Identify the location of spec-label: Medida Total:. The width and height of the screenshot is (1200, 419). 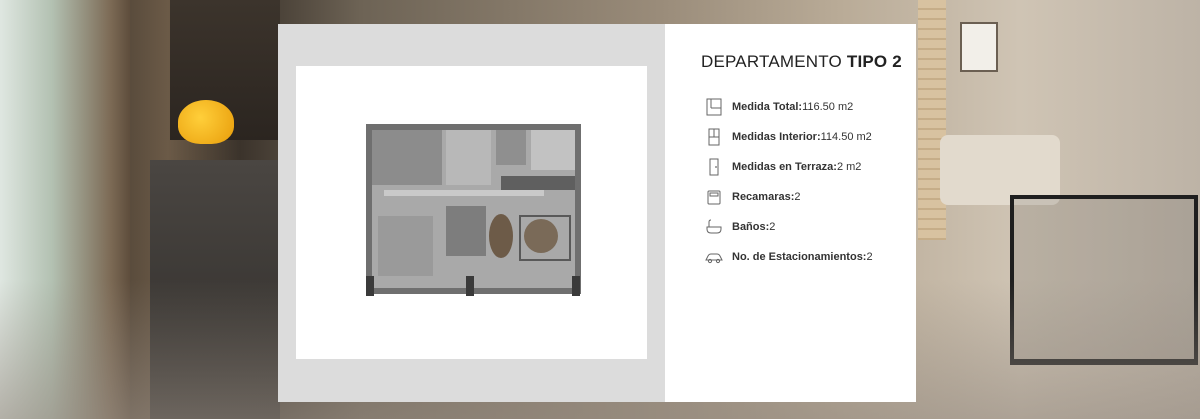
(767, 107).